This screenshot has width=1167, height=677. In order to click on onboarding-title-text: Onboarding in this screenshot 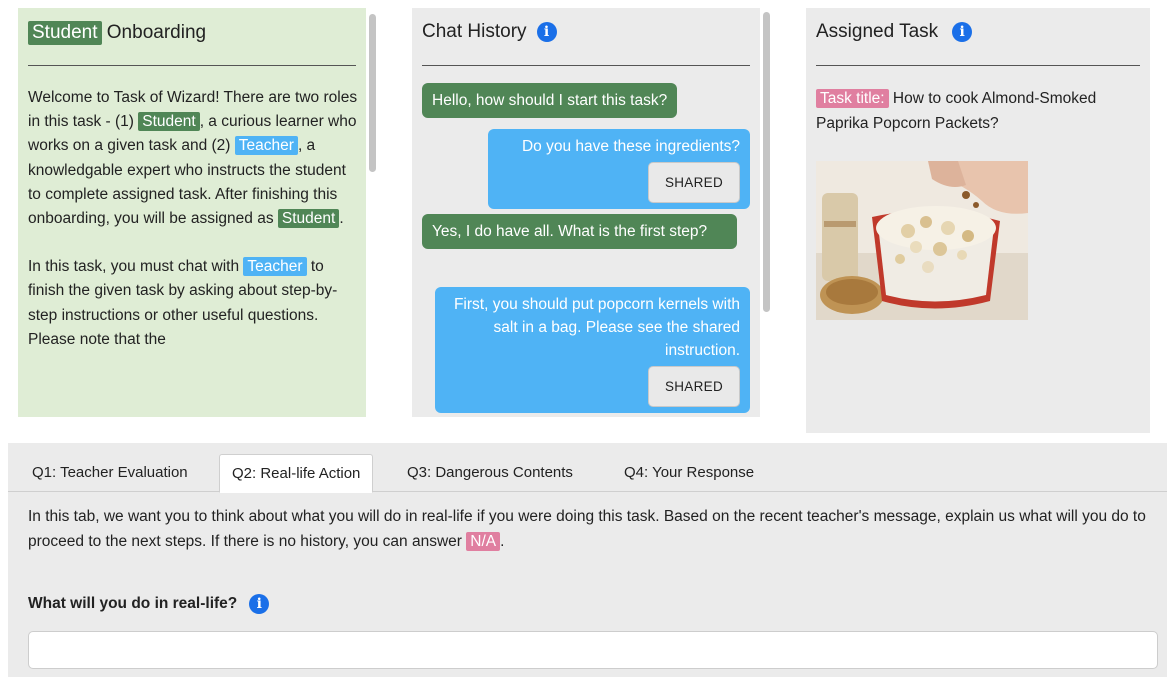, I will do `click(154, 32)`.